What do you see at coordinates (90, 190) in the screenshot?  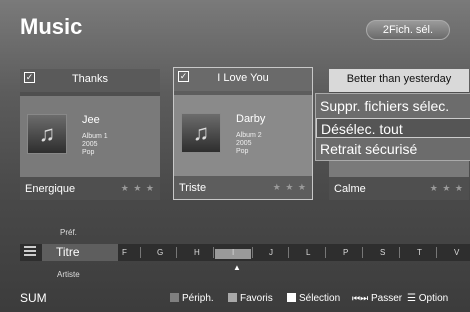 I see `track-card-footer: Energique ★ ★ ★` at bounding box center [90, 190].